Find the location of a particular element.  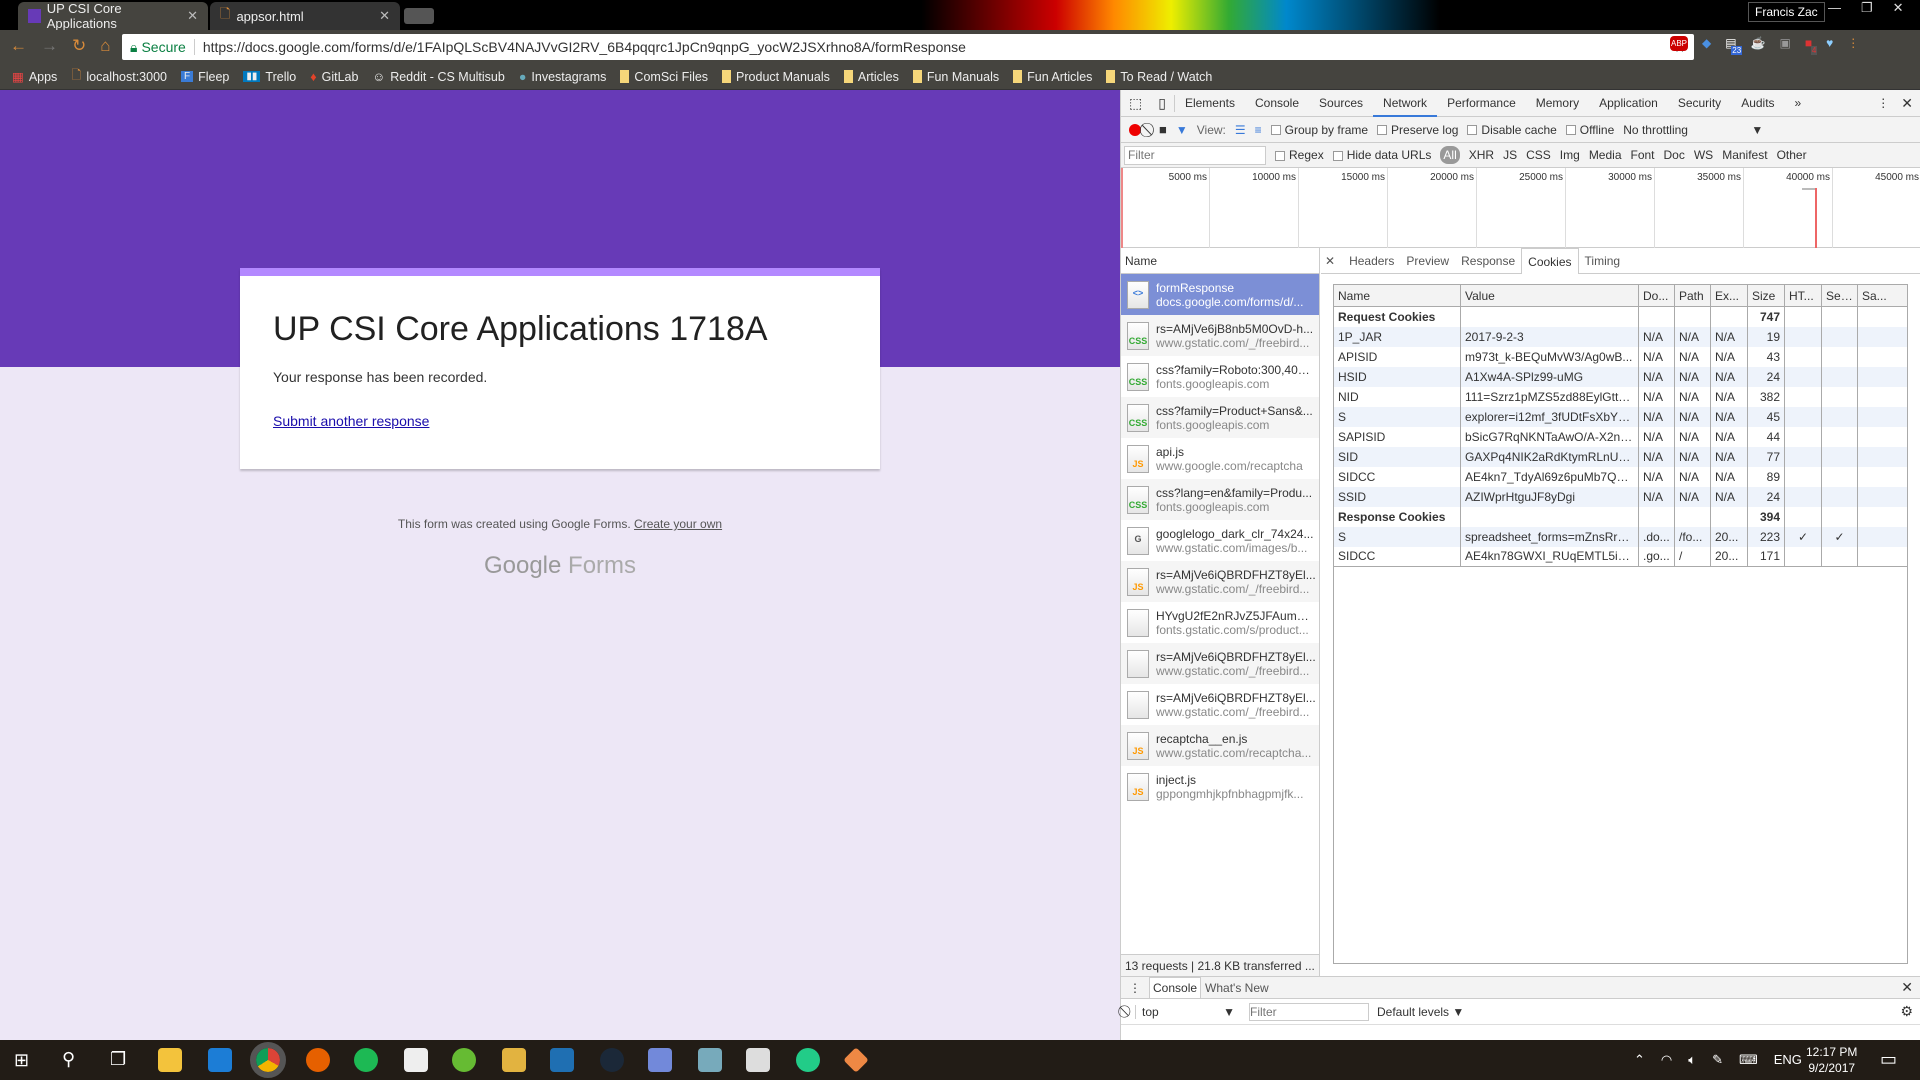

bookmark-folder: To Read / Watch is located at coordinates (1159, 77).